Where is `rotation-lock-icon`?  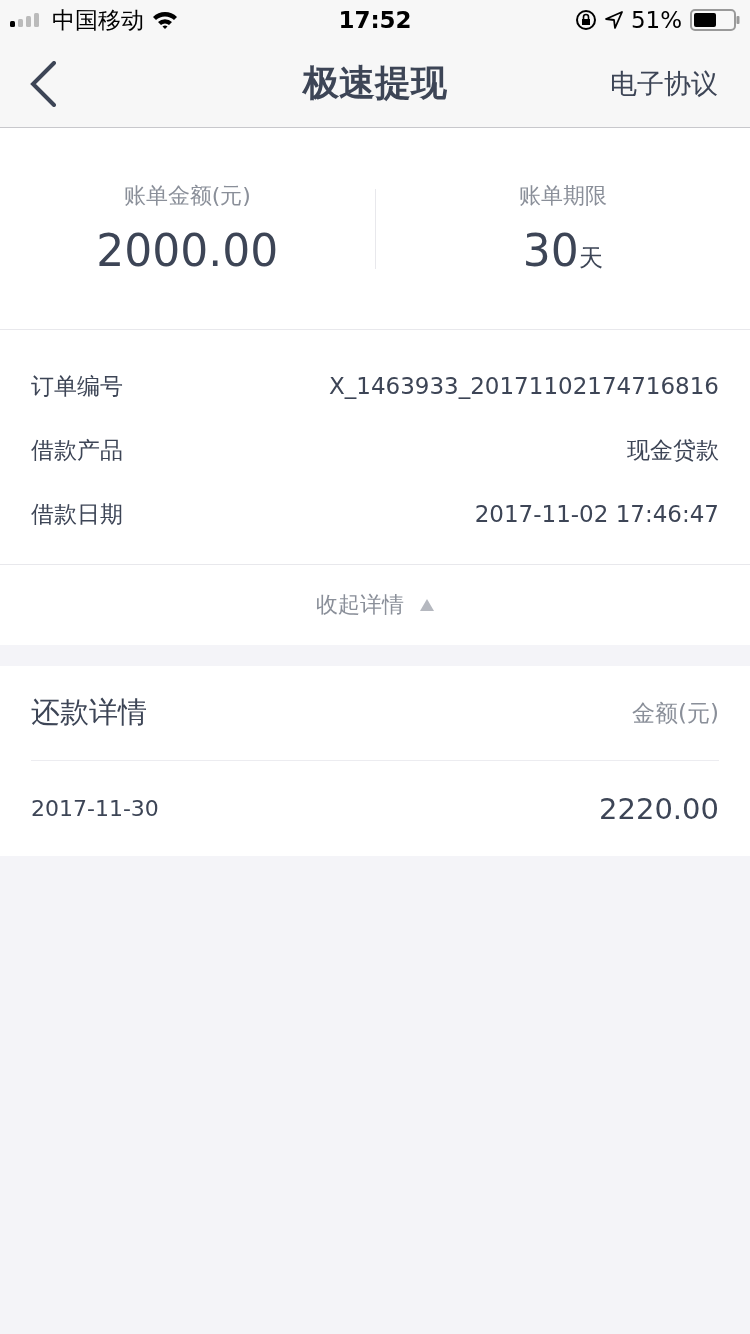
rotation-lock-icon is located at coordinates (585, 20).